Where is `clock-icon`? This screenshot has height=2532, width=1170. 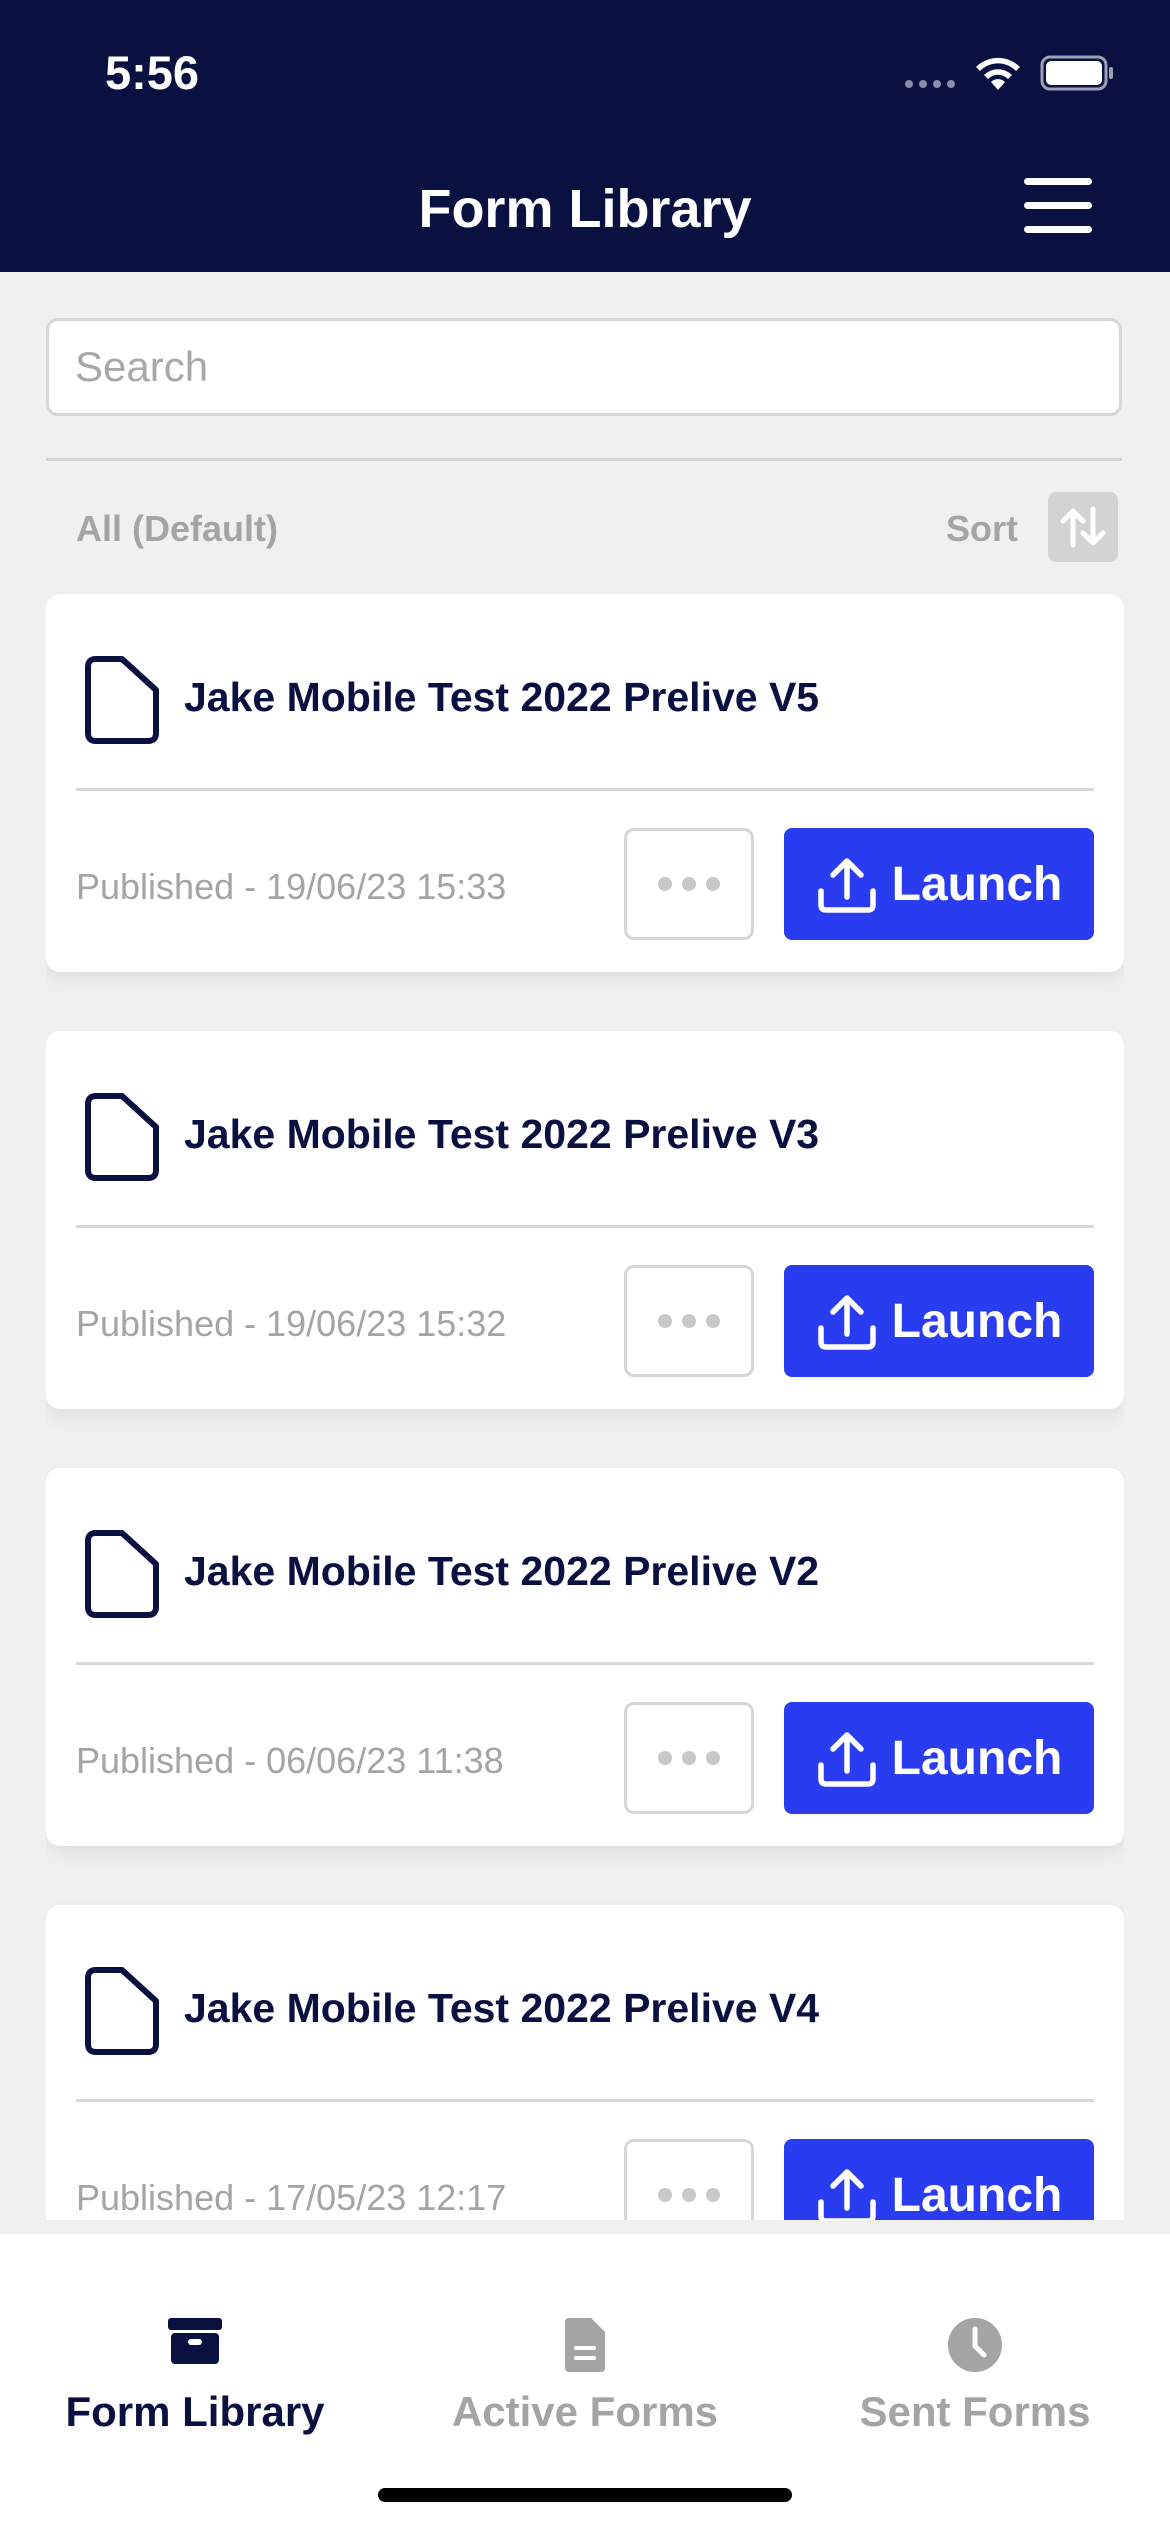
clock-icon is located at coordinates (975, 2345).